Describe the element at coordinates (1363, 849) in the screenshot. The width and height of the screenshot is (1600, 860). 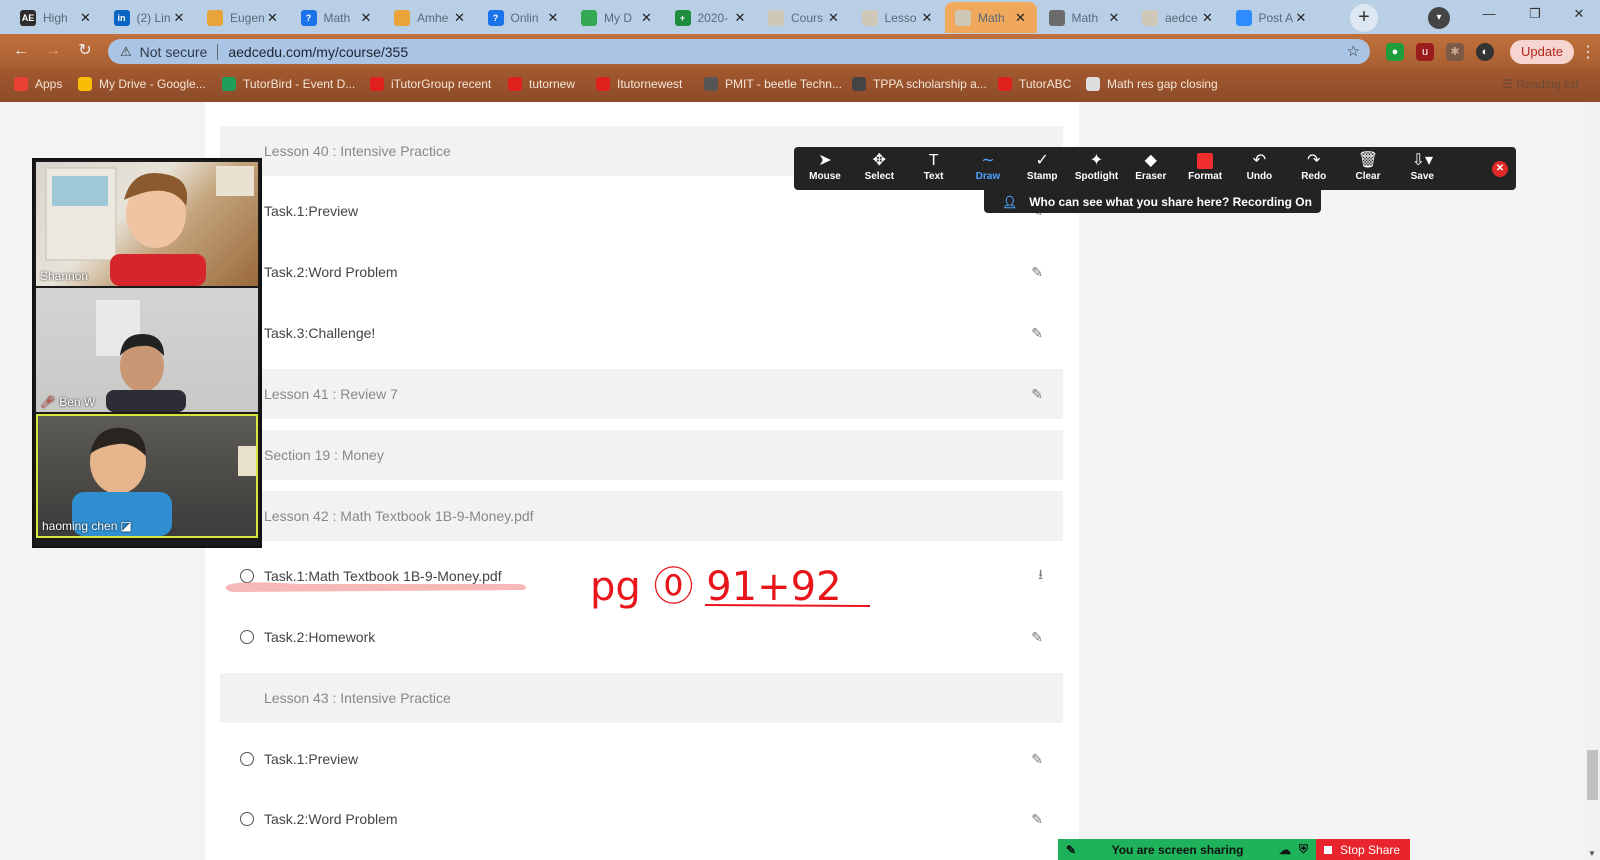
I see `stop-share-button: Stop Share` at that location.